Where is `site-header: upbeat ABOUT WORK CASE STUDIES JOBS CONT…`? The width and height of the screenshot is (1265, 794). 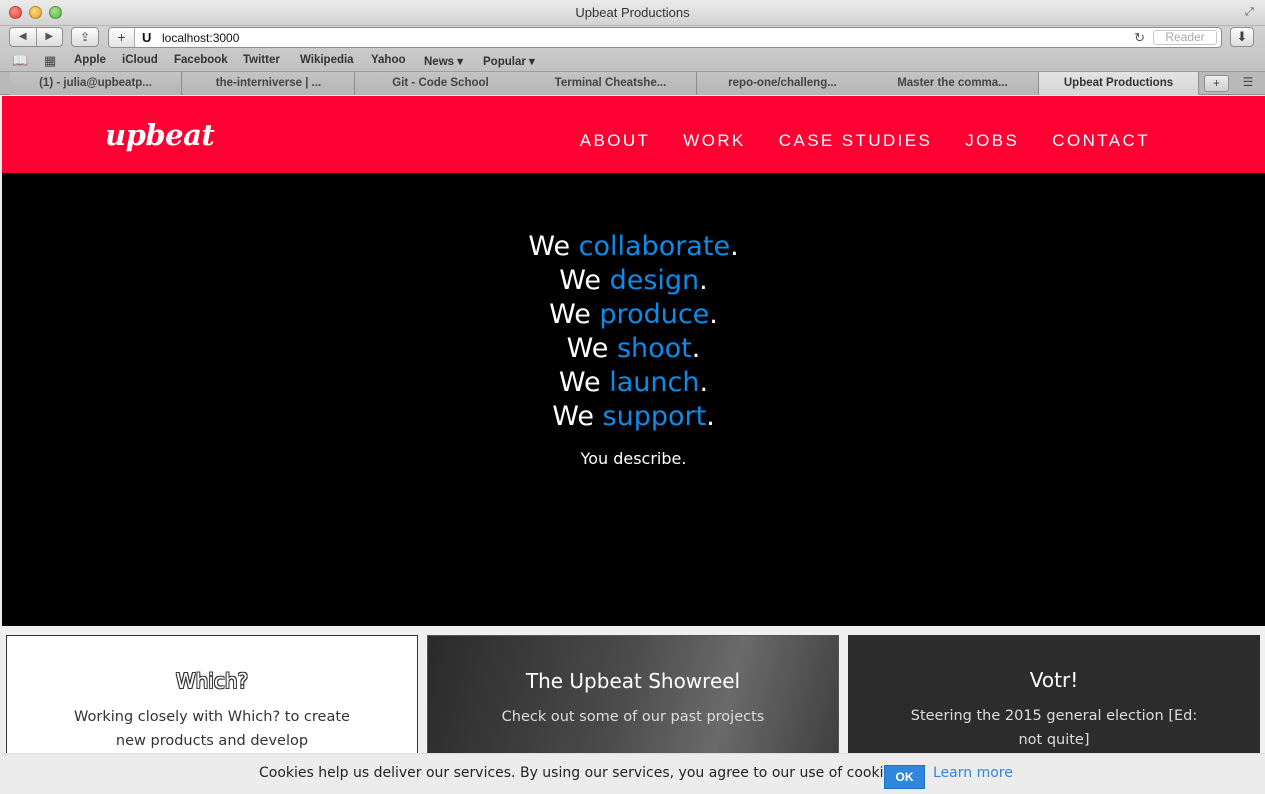 site-header: upbeat ABOUT WORK CASE STUDIES JOBS CONT… is located at coordinates (633, 134).